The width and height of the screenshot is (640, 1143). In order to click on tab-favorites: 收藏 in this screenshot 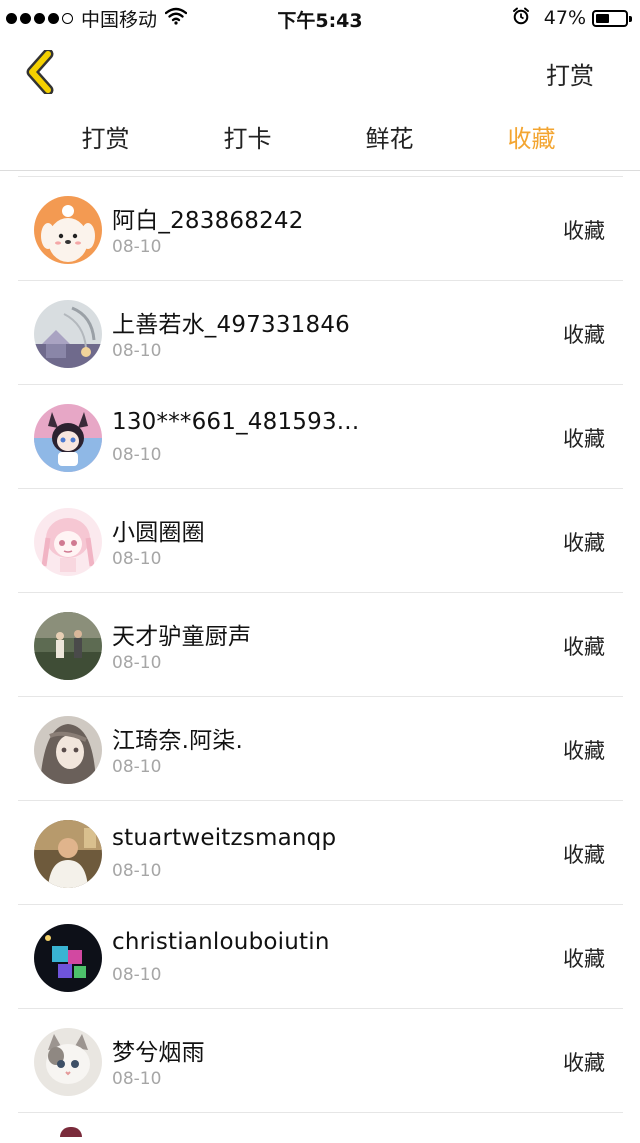, I will do `click(531, 139)`.